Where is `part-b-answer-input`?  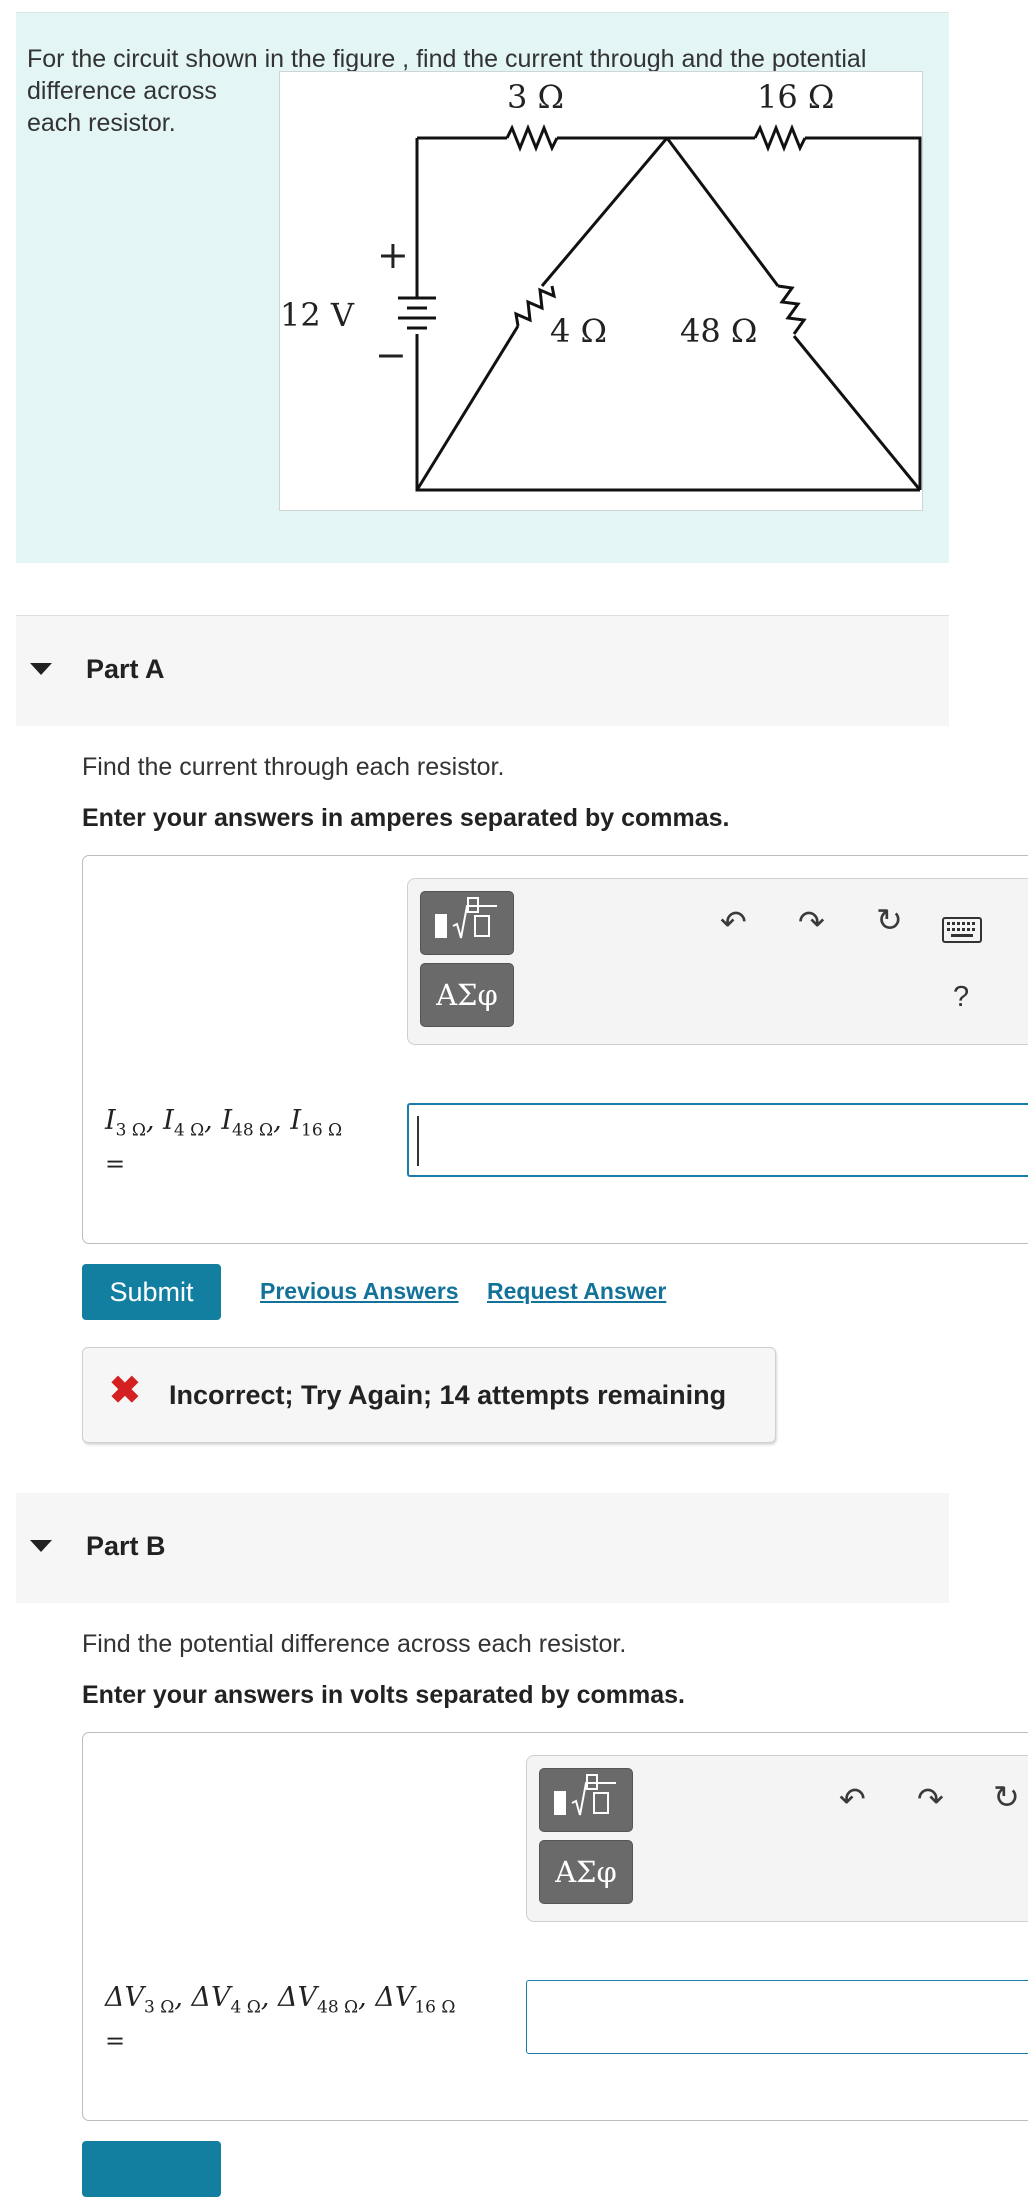 part-b-answer-input is located at coordinates (777, 2017).